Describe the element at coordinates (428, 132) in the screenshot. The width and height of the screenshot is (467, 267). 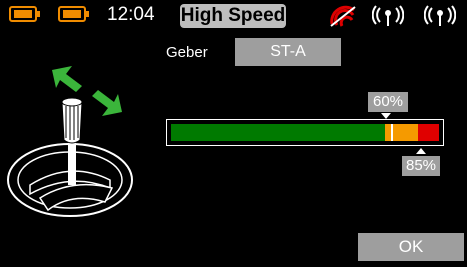
I see `bar-segment-red` at that location.